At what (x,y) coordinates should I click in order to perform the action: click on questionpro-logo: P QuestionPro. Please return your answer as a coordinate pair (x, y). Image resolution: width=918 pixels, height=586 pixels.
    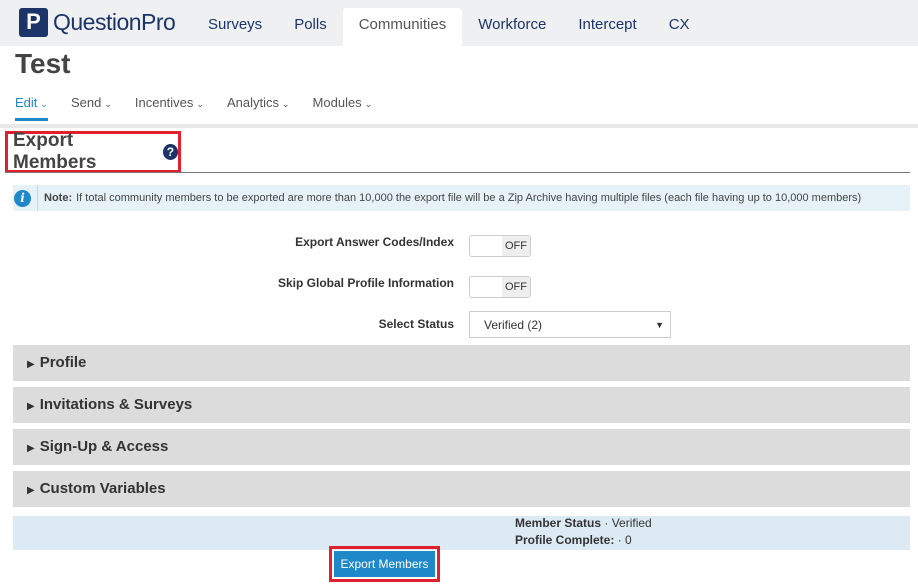
    Looking at the image, I should click on (97, 22).